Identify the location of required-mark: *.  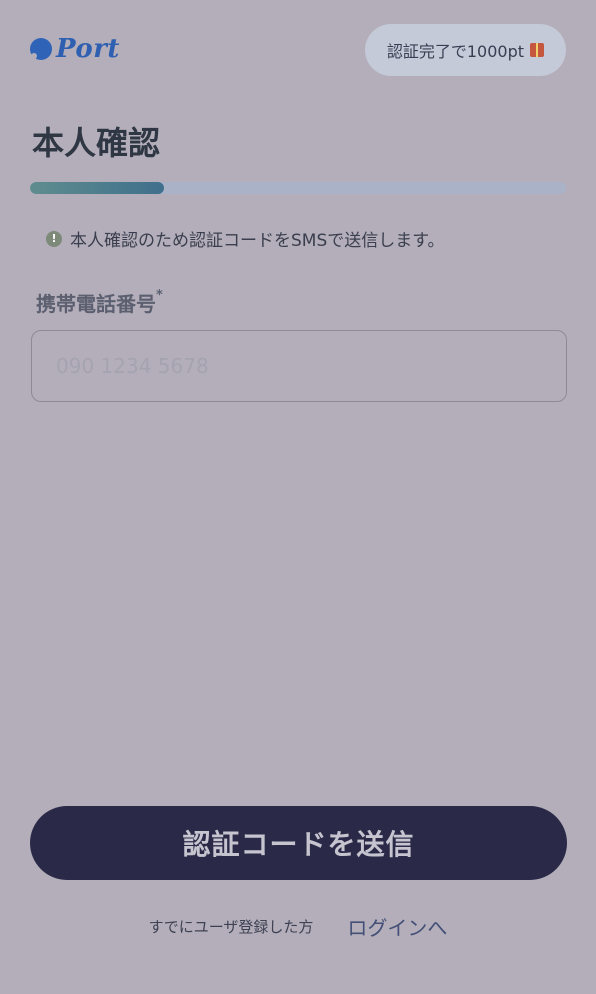
(159, 295).